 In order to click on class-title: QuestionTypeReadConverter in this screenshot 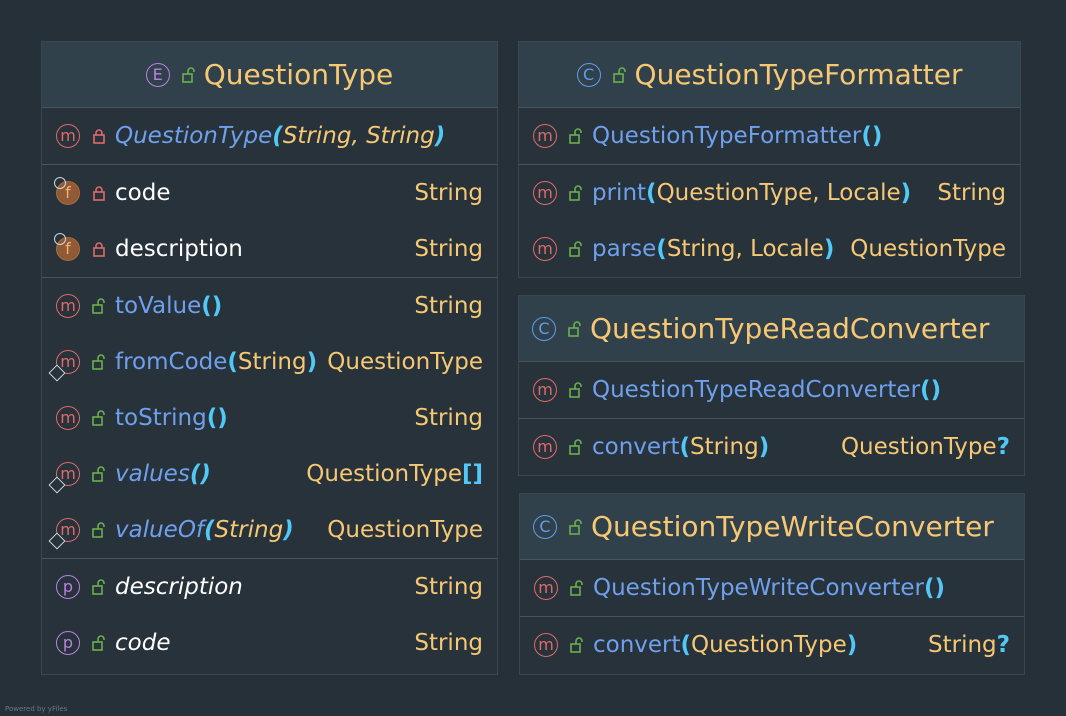, I will do `click(790, 328)`.